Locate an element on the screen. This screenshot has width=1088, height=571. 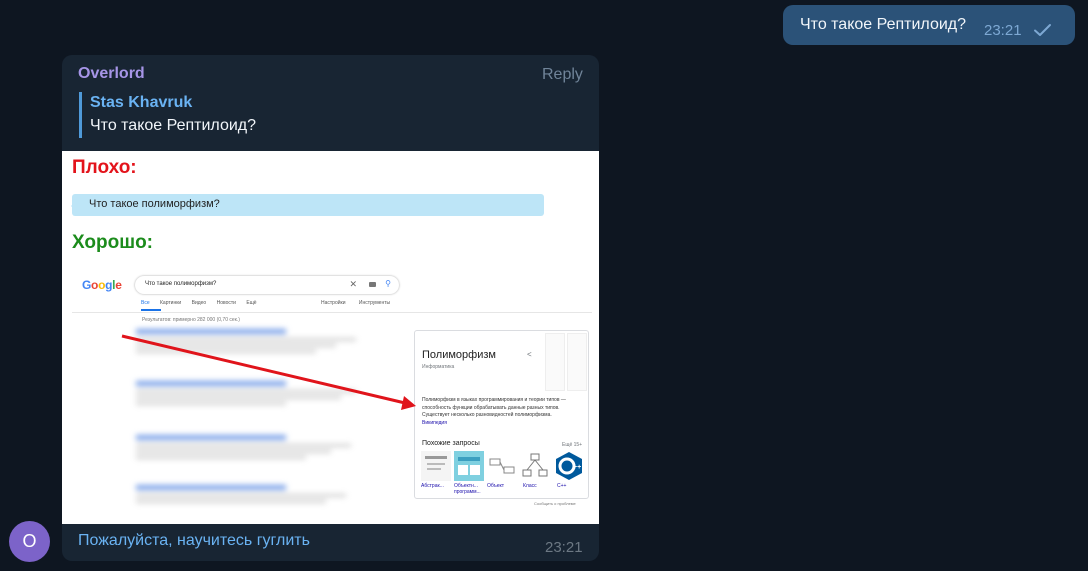
google-query: Что такое полиморфизм? is located at coordinates (181, 284).